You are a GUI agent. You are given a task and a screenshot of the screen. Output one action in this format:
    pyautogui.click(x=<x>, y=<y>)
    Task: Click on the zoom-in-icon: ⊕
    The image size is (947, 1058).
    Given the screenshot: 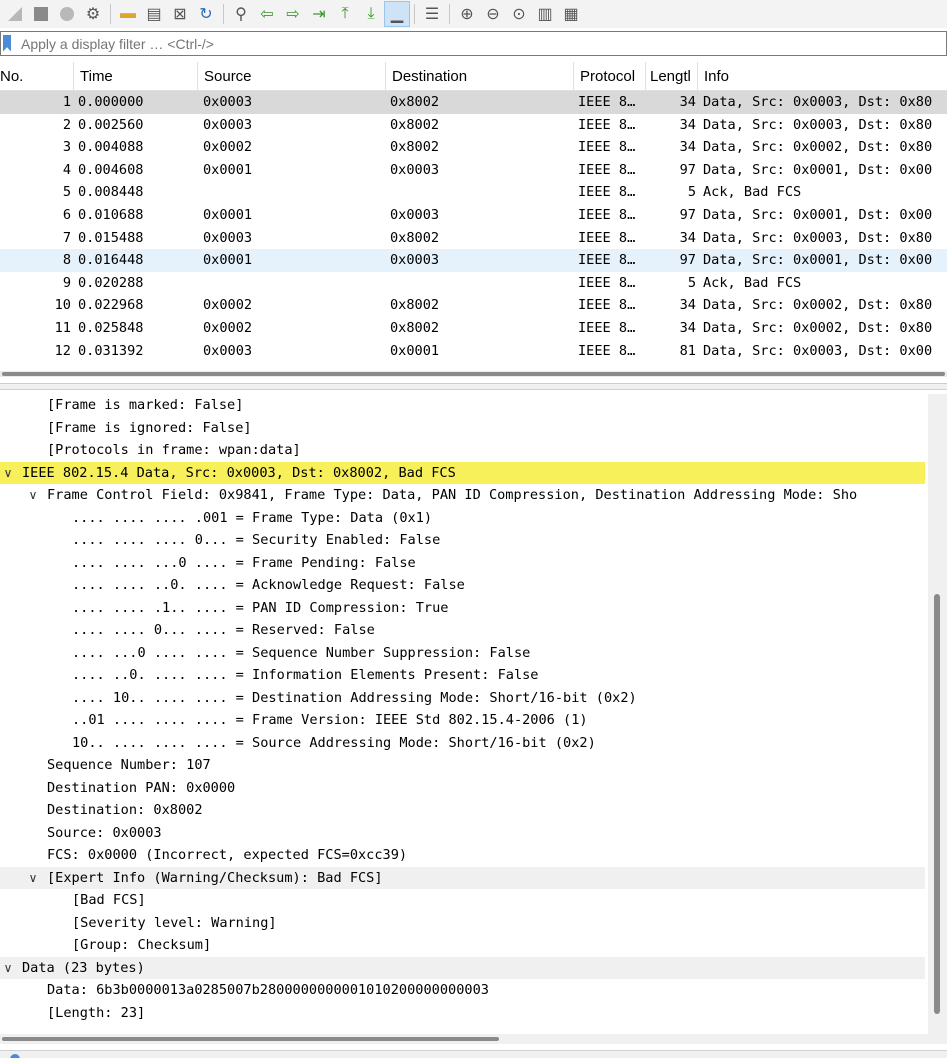 What is the action you would take?
    pyautogui.click(x=467, y=14)
    